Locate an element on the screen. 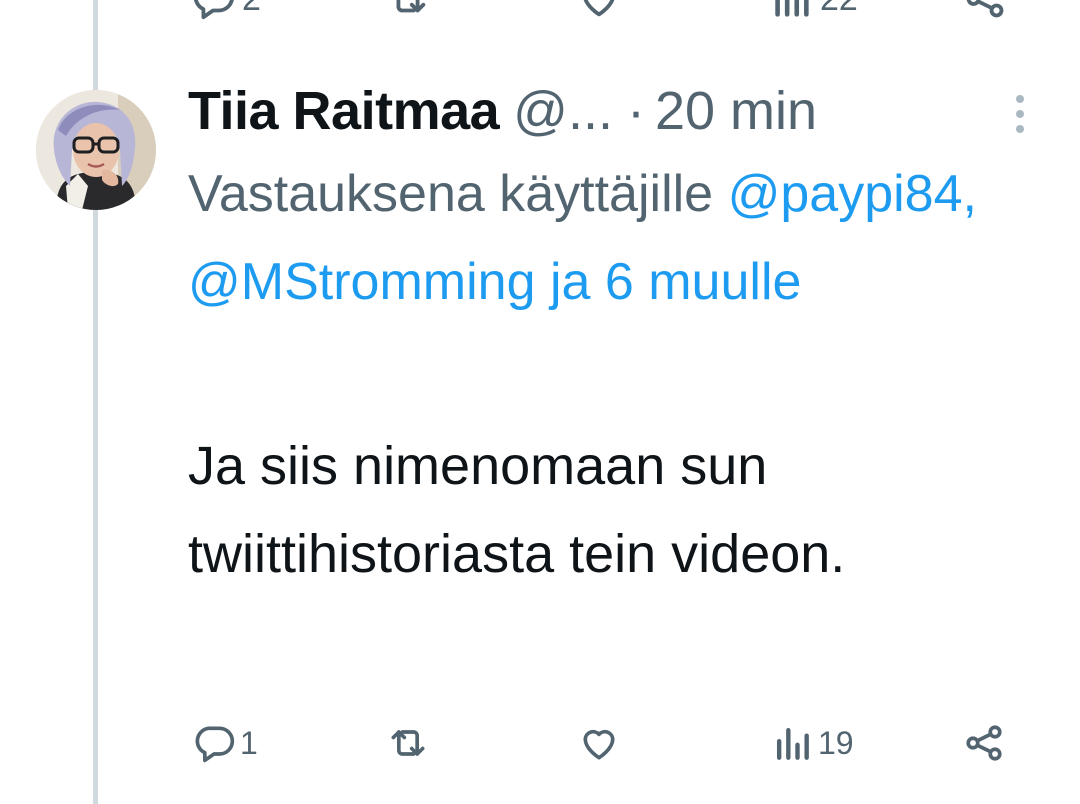 The width and height of the screenshot is (1080, 804). share-button is located at coordinates (984, 743).